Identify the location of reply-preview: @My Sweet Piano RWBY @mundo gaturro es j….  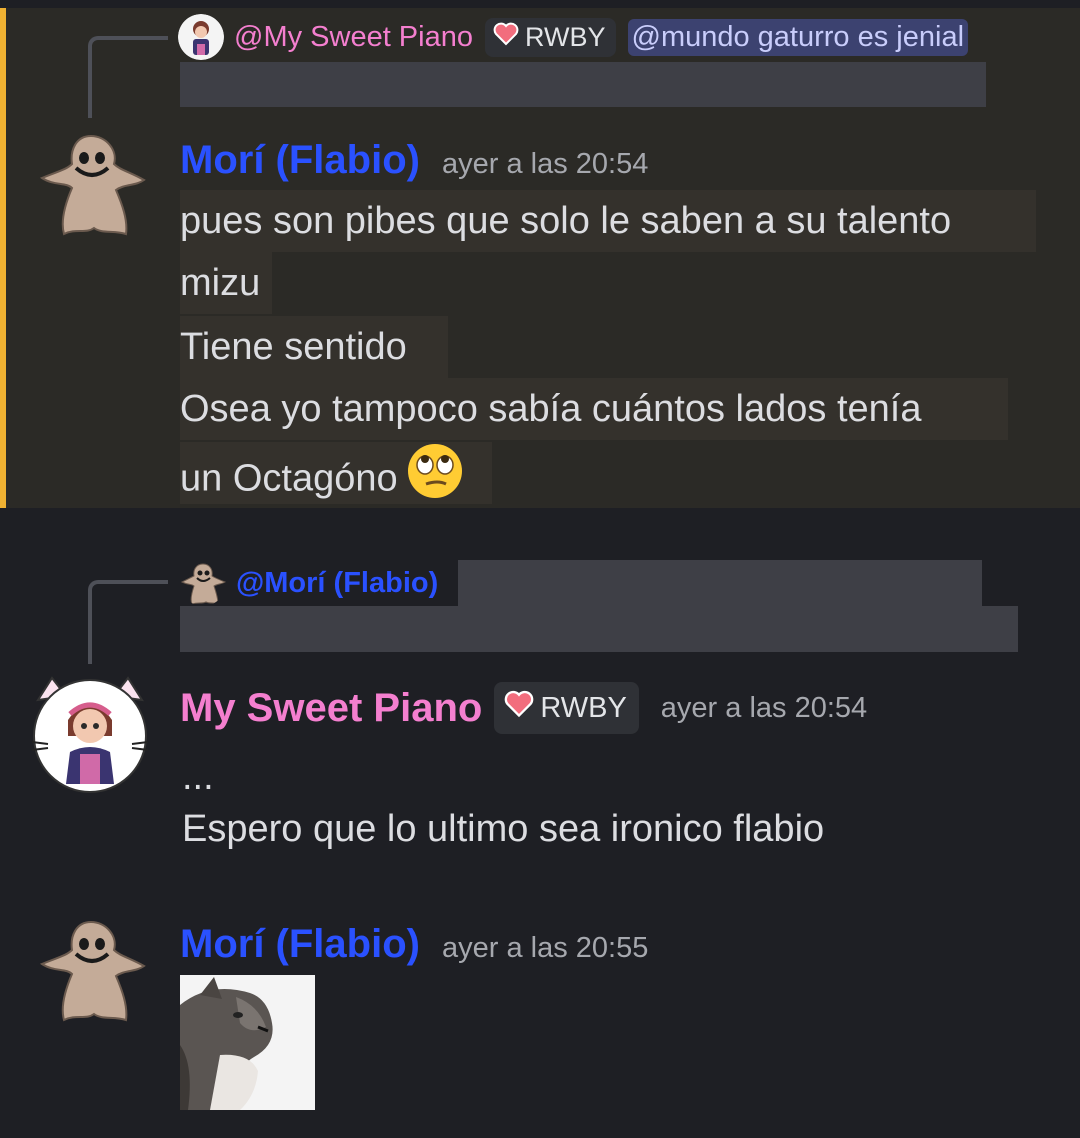
(573, 37).